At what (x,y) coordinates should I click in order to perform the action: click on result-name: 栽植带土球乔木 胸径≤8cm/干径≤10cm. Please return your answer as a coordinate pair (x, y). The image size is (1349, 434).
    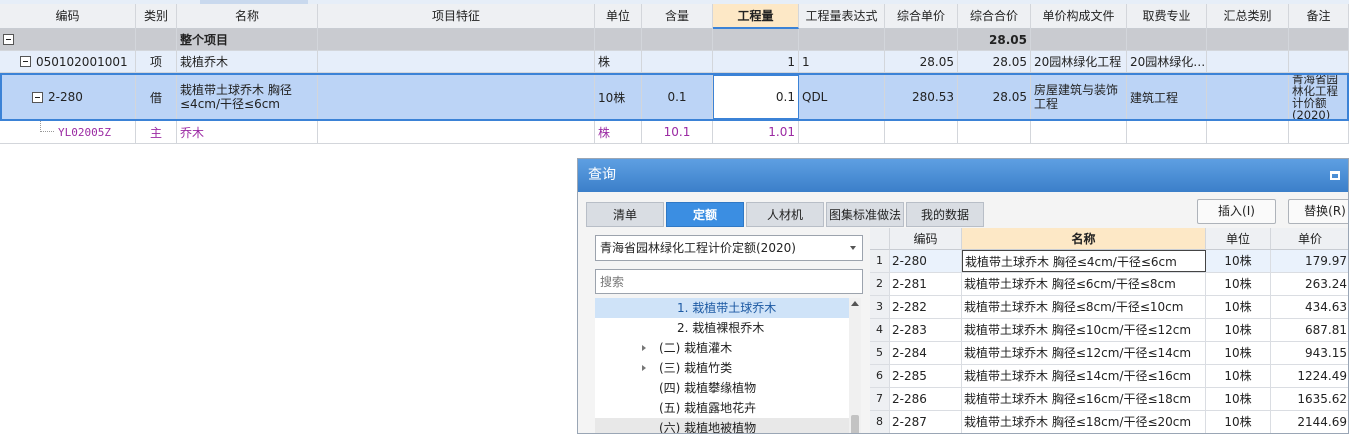
    Looking at the image, I should click on (1084, 307).